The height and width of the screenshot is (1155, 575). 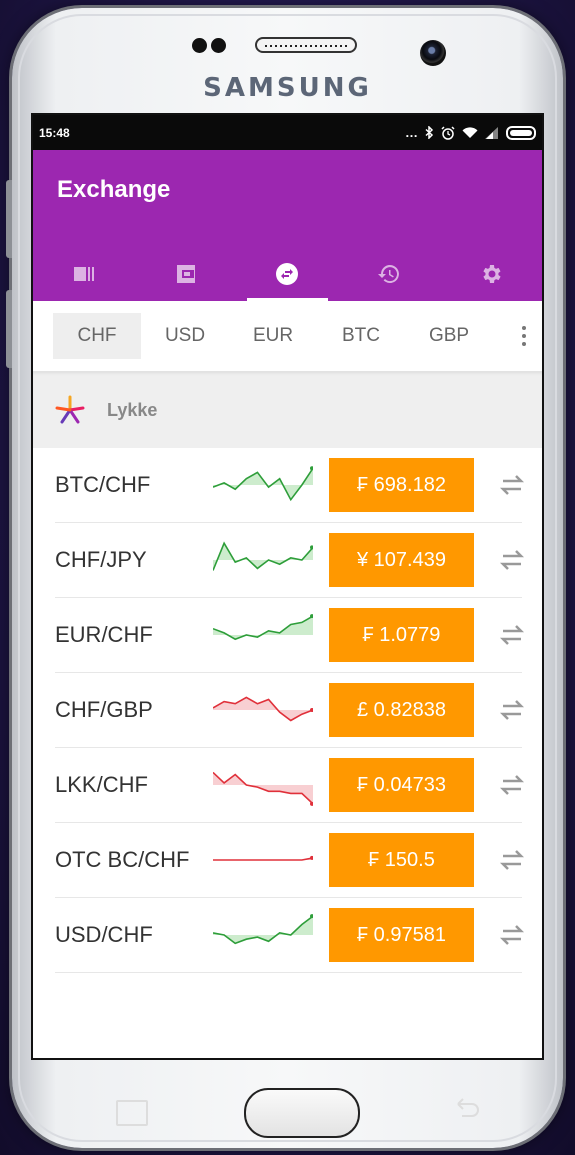 What do you see at coordinates (361, 336) in the screenshot?
I see `currency-tab-btc: BTC` at bounding box center [361, 336].